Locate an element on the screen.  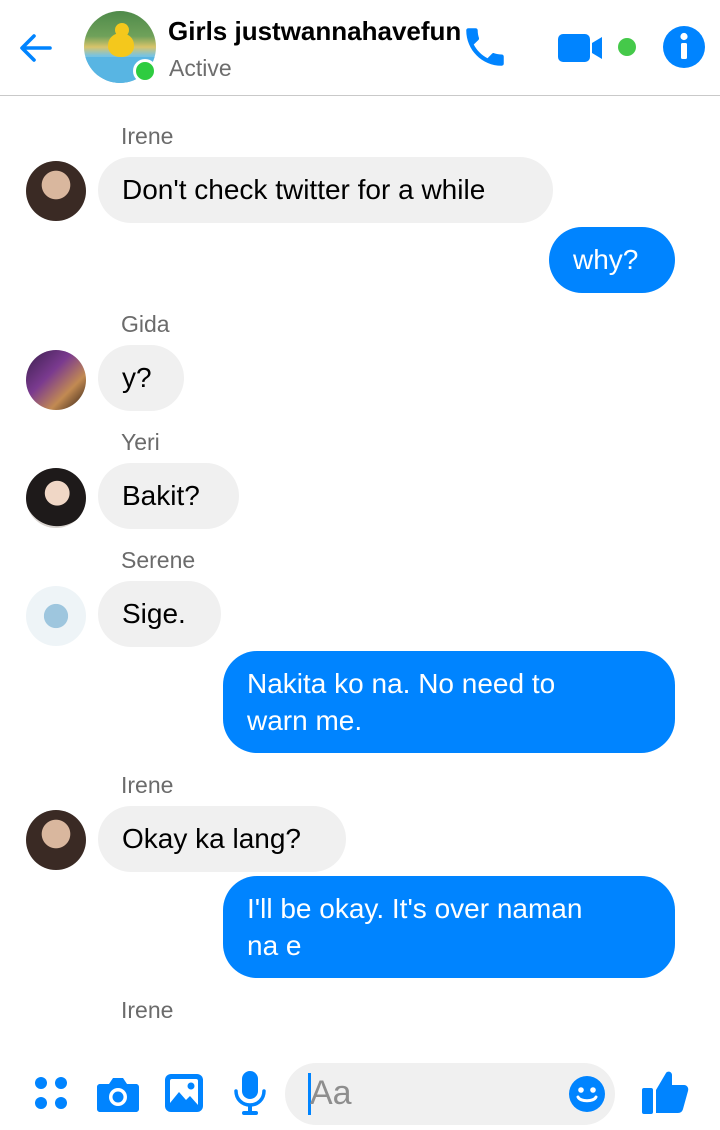
incoming-message-bubble: Okay ka lang? is located at coordinates (222, 839).